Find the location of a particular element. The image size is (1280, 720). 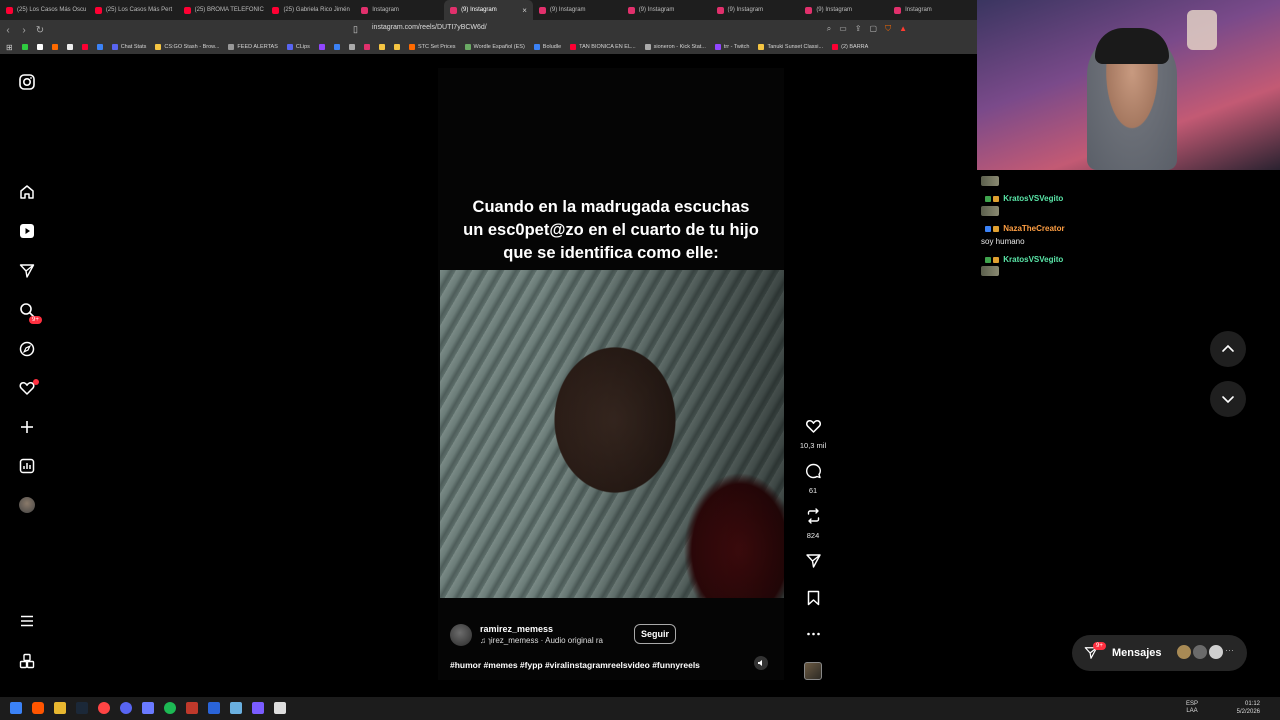

like-action: 10,3 mil is located at coordinates (813, 434).